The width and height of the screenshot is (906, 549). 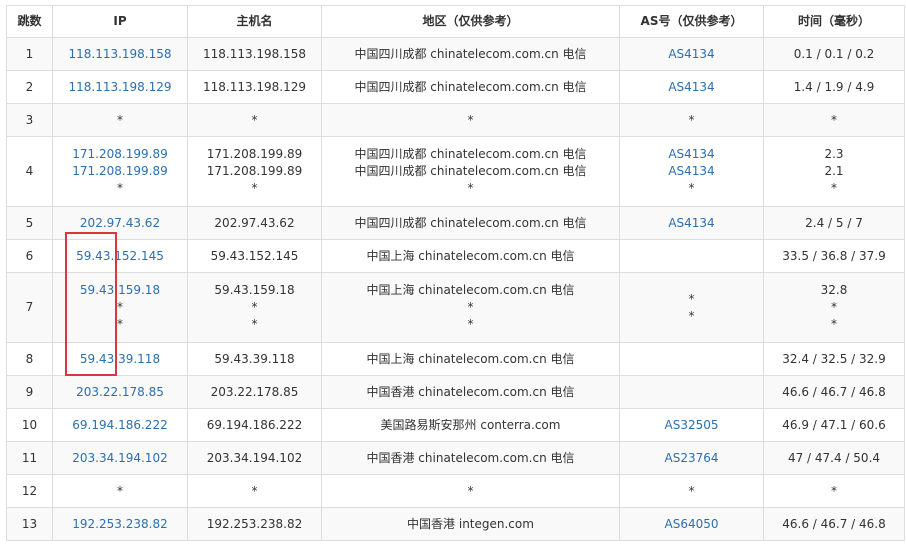 I want to click on time-cell: 47 / 47.4 / 50.4, so click(x=834, y=458).